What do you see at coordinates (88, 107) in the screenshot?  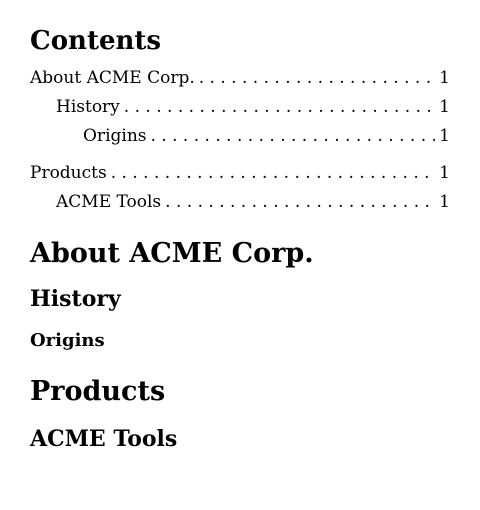 I see `toc-entry-label: History` at bounding box center [88, 107].